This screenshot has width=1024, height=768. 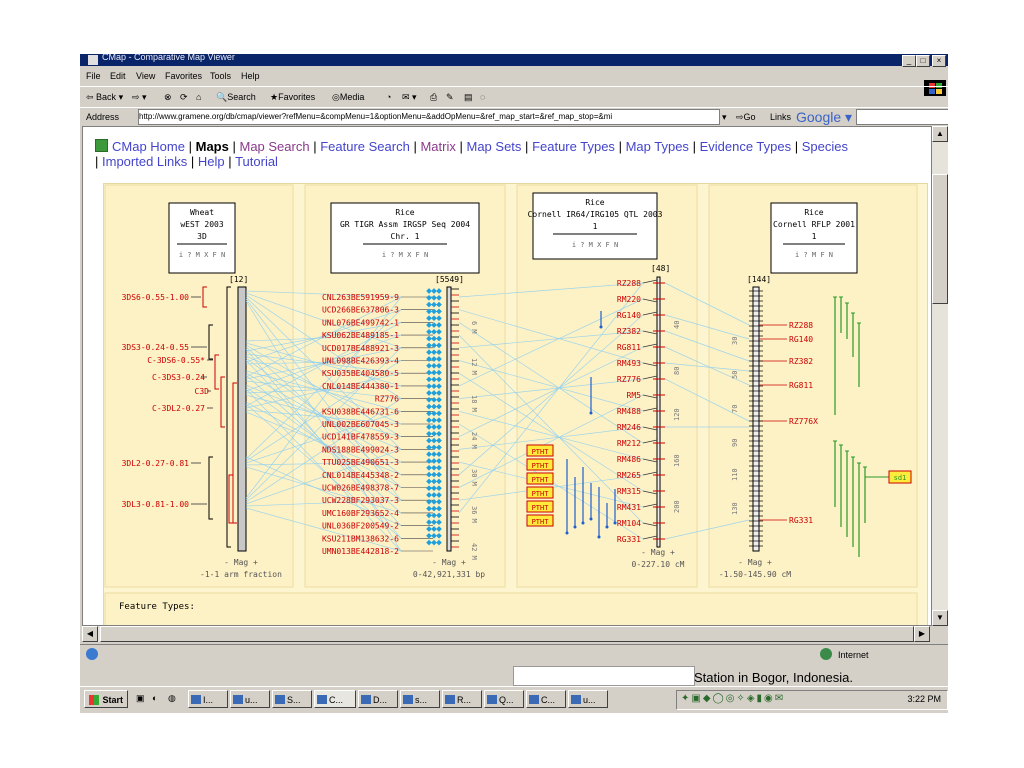 What do you see at coordinates (360, 297) in the screenshot?
I see `seq-feature-label: CNL263BE591959-9` at bounding box center [360, 297].